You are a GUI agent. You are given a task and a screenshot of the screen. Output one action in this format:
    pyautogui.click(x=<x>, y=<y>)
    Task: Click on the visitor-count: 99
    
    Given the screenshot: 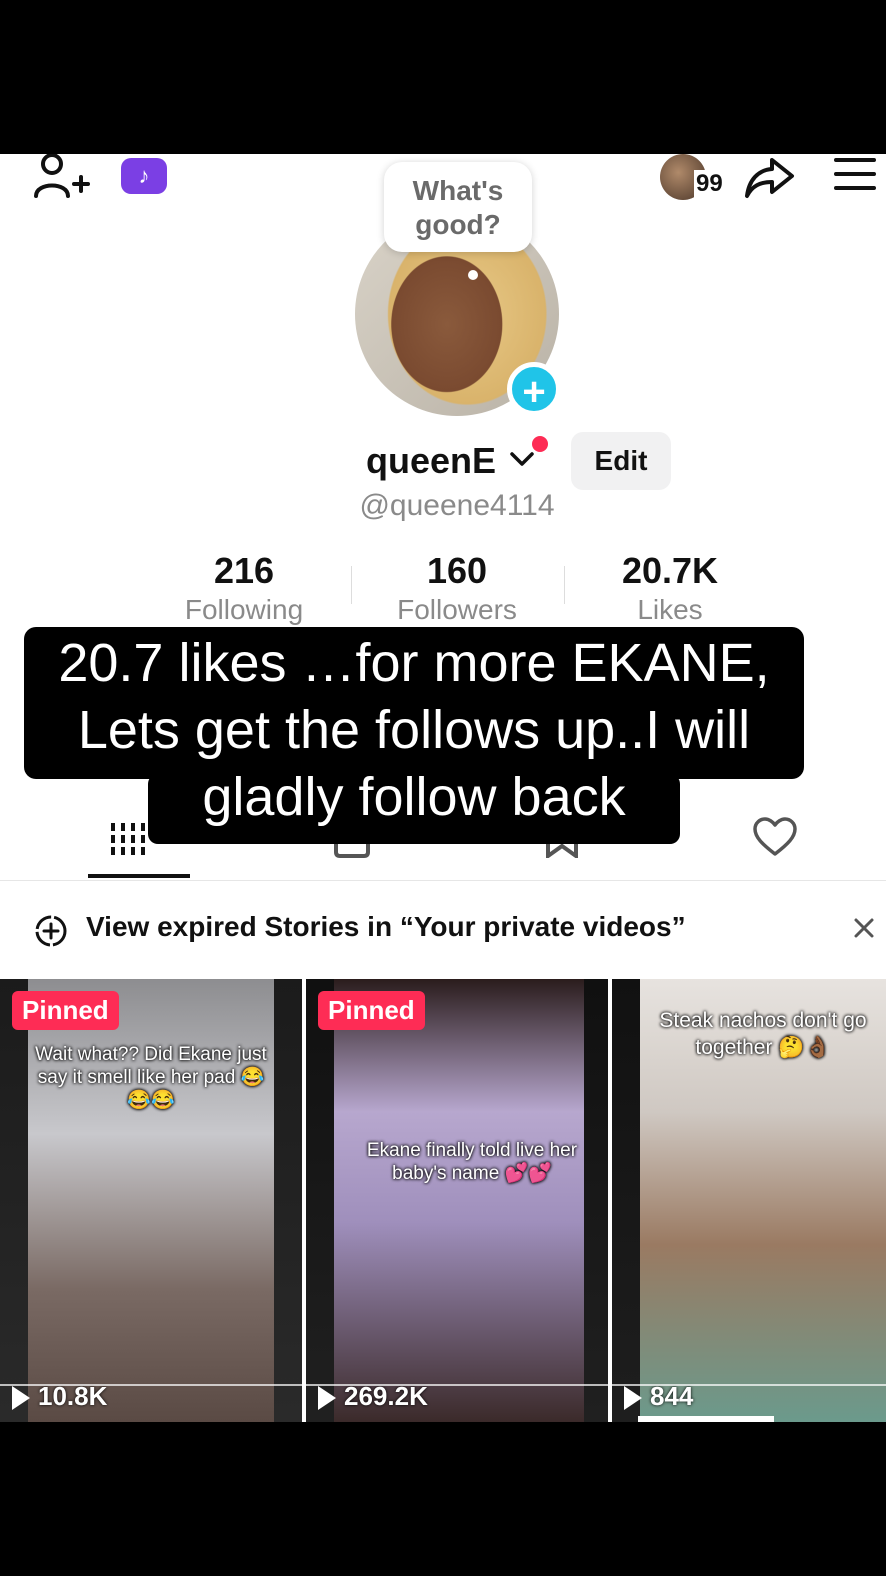 What is the action you would take?
    pyautogui.click(x=709, y=184)
    